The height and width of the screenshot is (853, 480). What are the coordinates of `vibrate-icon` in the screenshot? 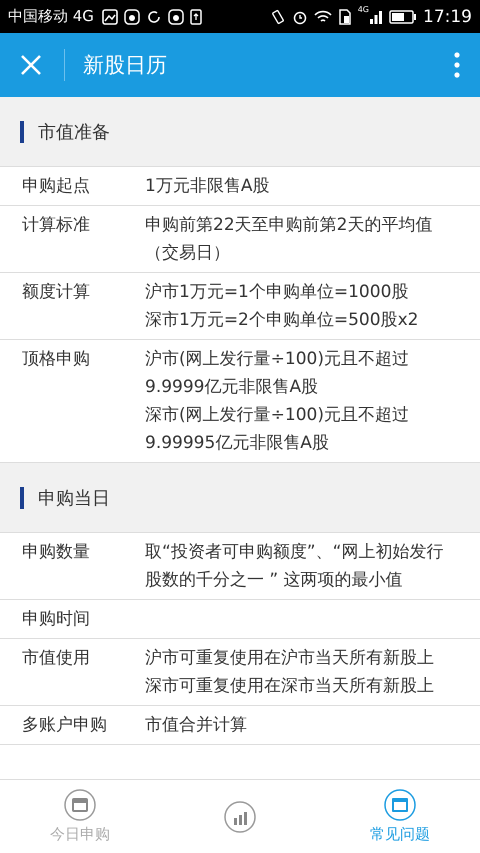 It's located at (278, 16).